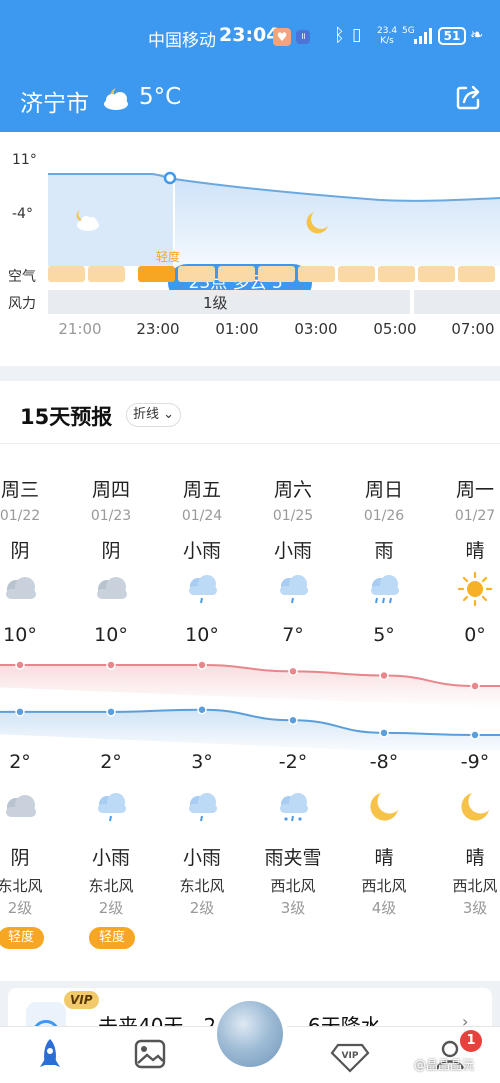  What do you see at coordinates (457, 302) in the screenshot?
I see `wind-bar` at bounding box center [457, 302].